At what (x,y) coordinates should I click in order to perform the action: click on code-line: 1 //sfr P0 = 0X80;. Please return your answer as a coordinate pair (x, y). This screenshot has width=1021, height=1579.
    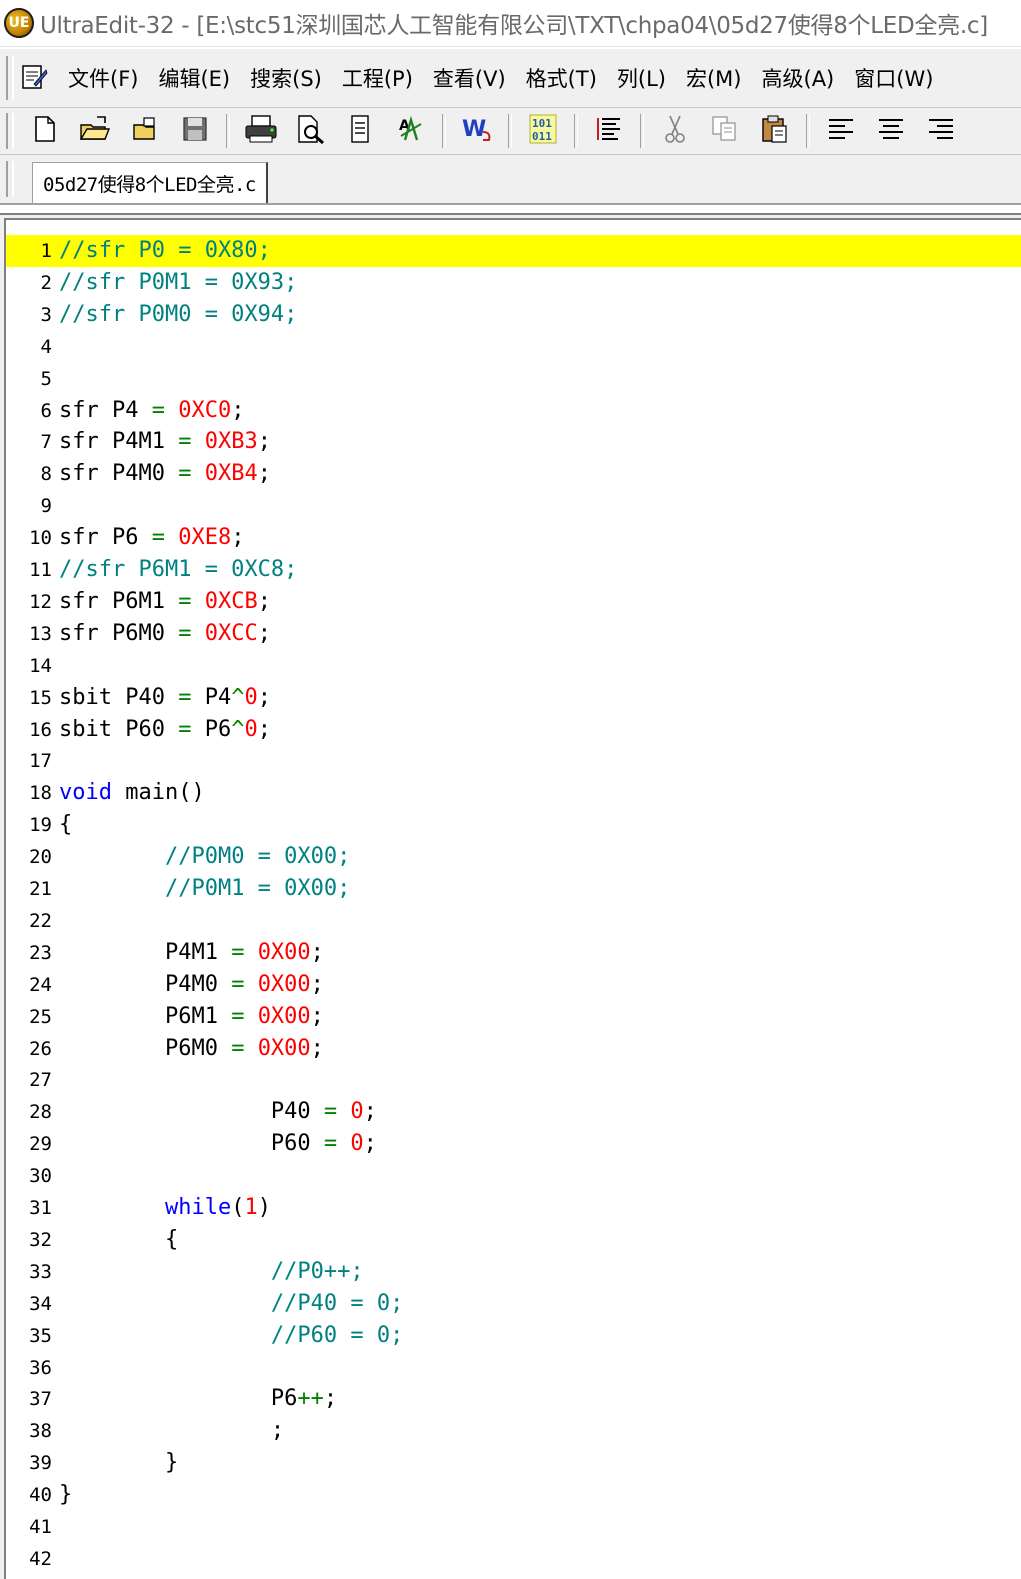
    Looking at the image, I should click on (513, 251).